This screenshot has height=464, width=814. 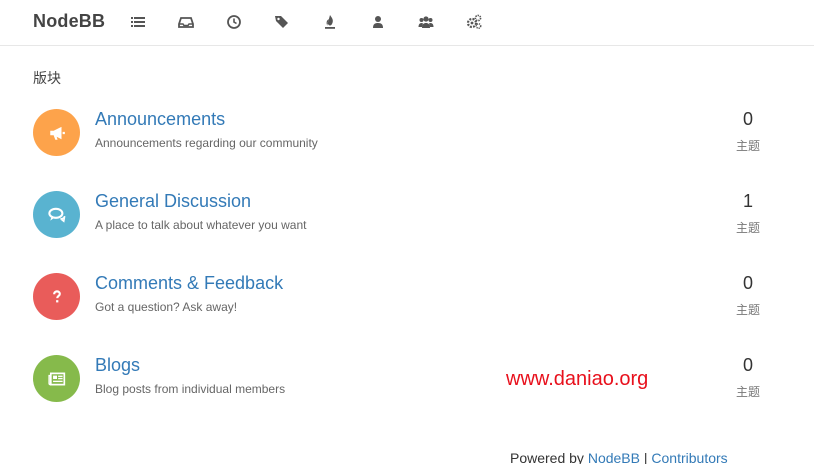 I want to click on clock-icon, so click(x=234, y=22).